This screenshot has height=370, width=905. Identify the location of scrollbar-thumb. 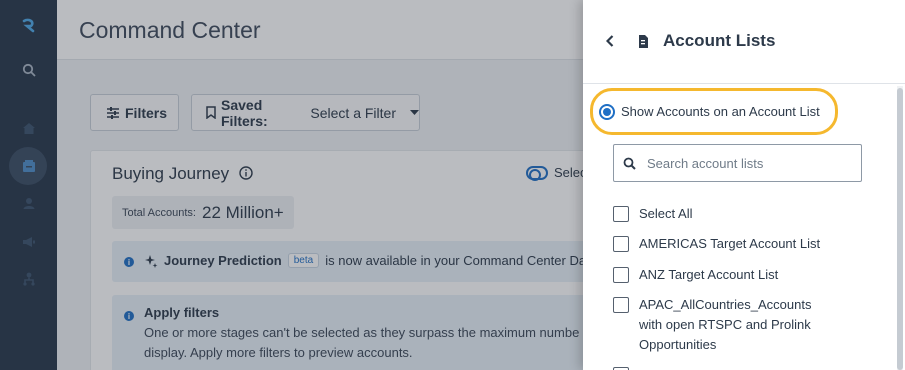
(900, 229).